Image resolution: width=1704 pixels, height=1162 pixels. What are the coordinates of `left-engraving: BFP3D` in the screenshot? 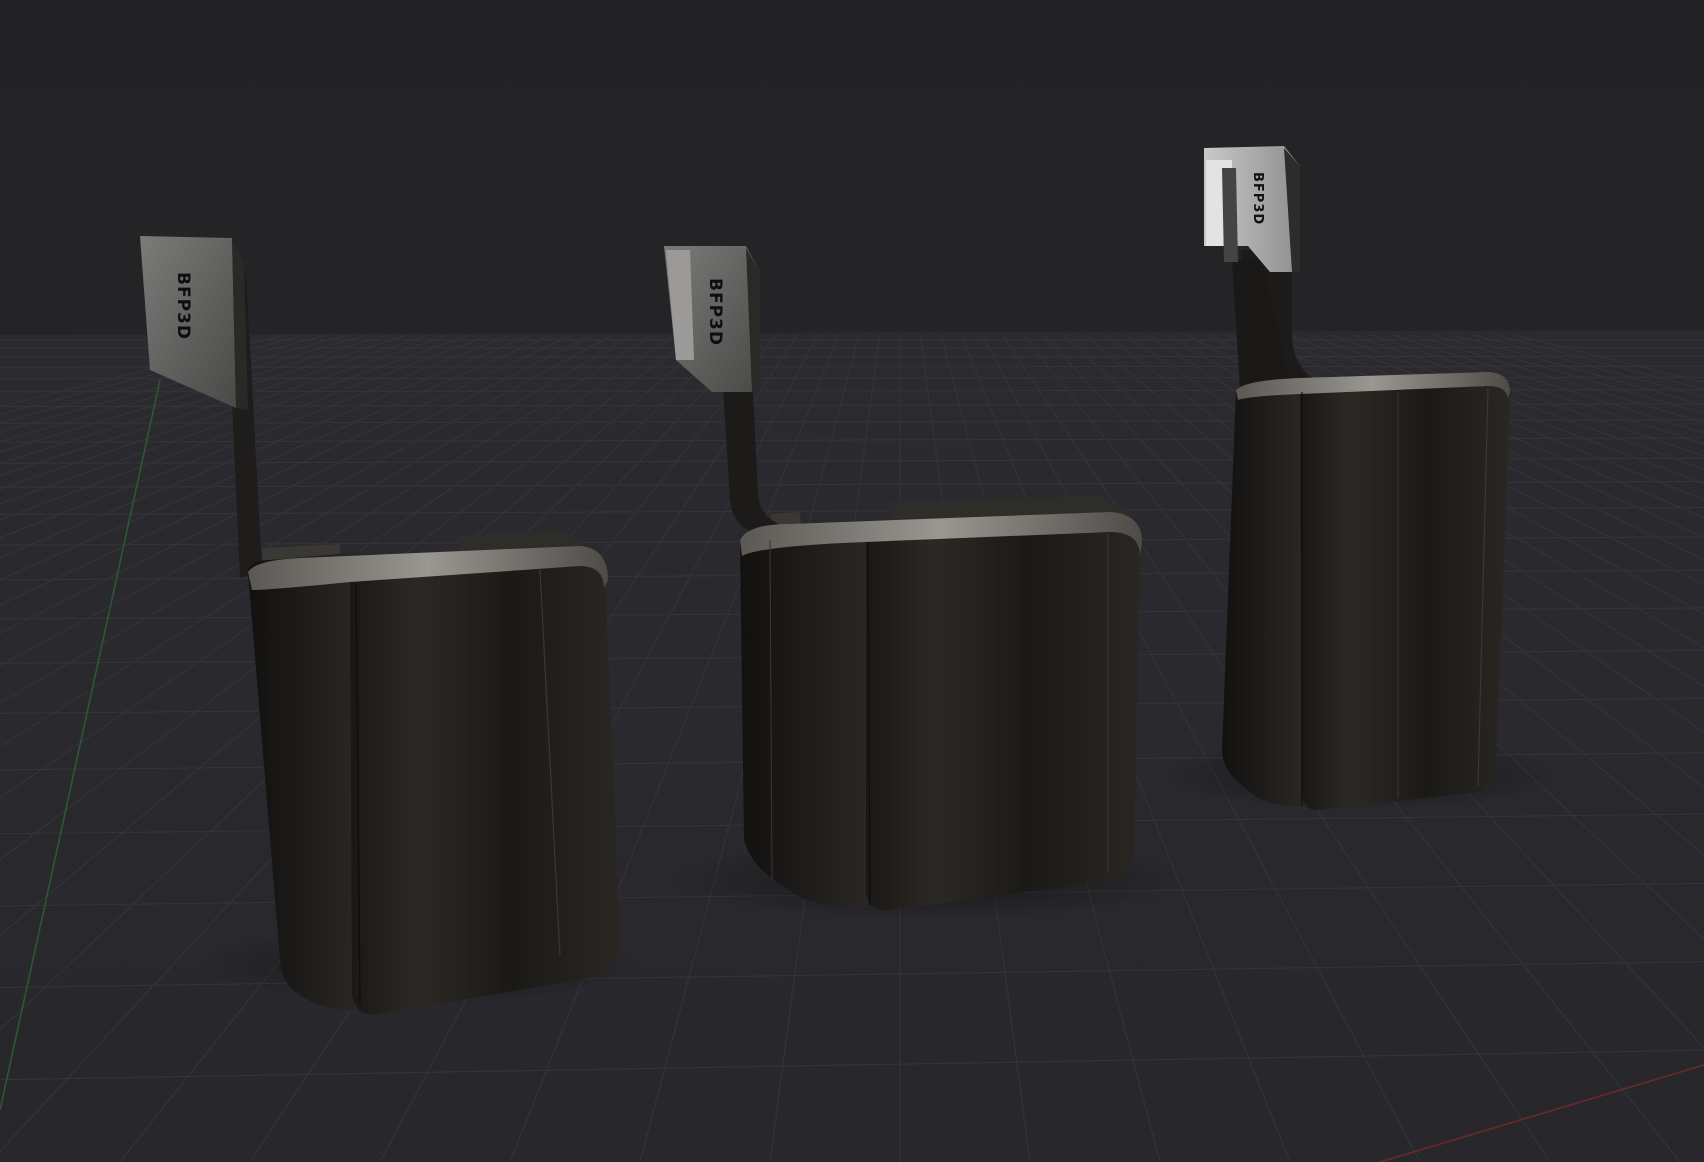 It's located at (183, 306).